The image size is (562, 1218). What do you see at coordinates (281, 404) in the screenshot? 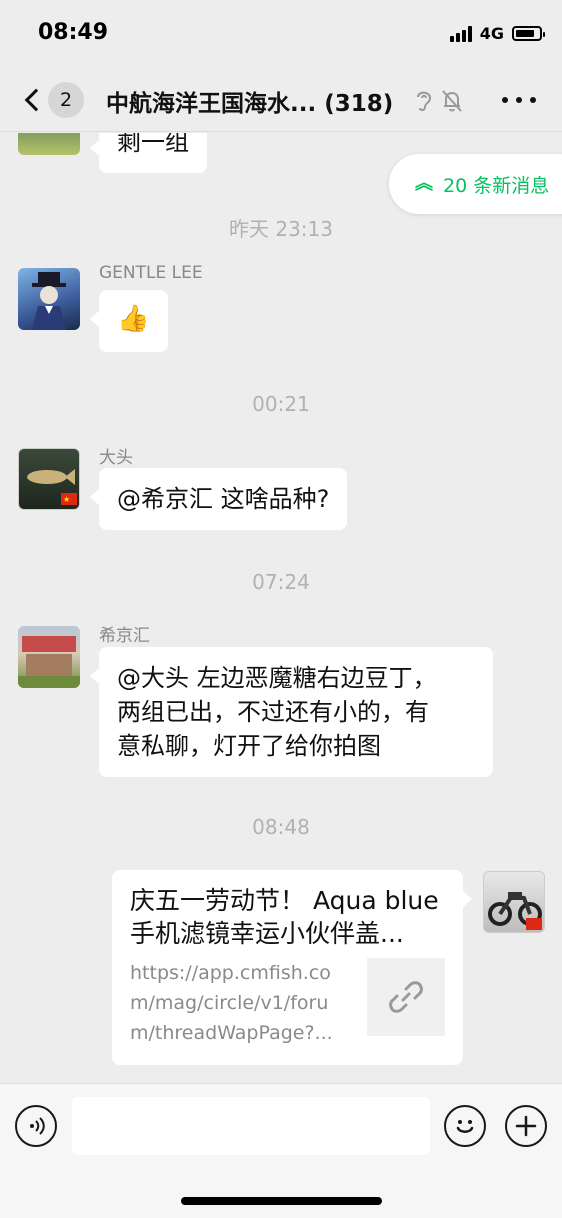
I see `time-separator: 00:21` at bounding box center [281, 404].